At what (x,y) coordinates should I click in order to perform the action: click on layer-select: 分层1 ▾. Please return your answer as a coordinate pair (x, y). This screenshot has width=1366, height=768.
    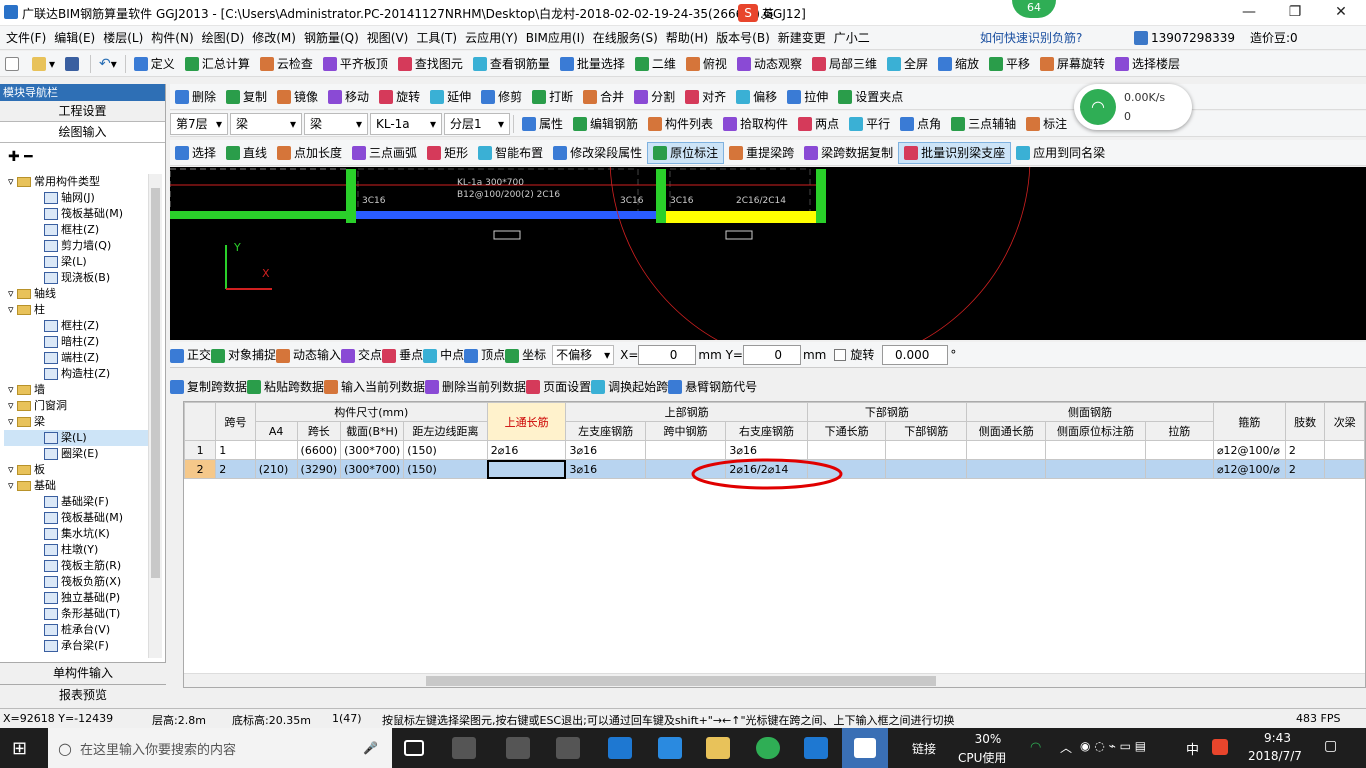
    Looking at the image, I should click on (477, 123).